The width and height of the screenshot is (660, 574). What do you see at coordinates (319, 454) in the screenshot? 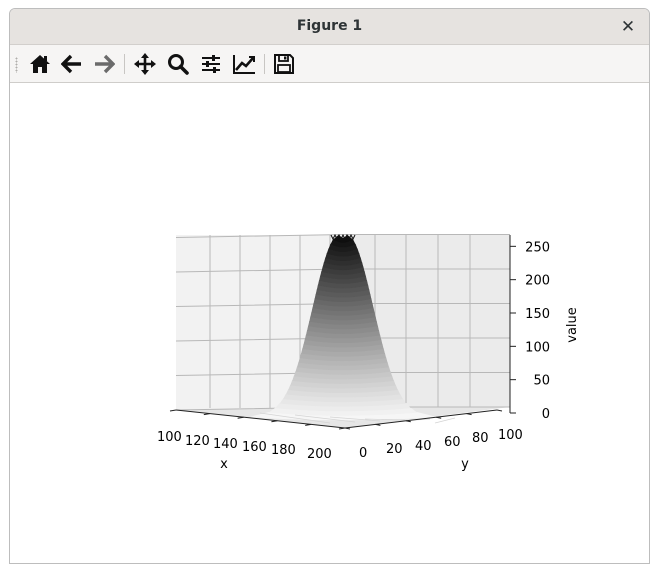
I see `x-tick-label: 200` at bounding box center [319, 454].